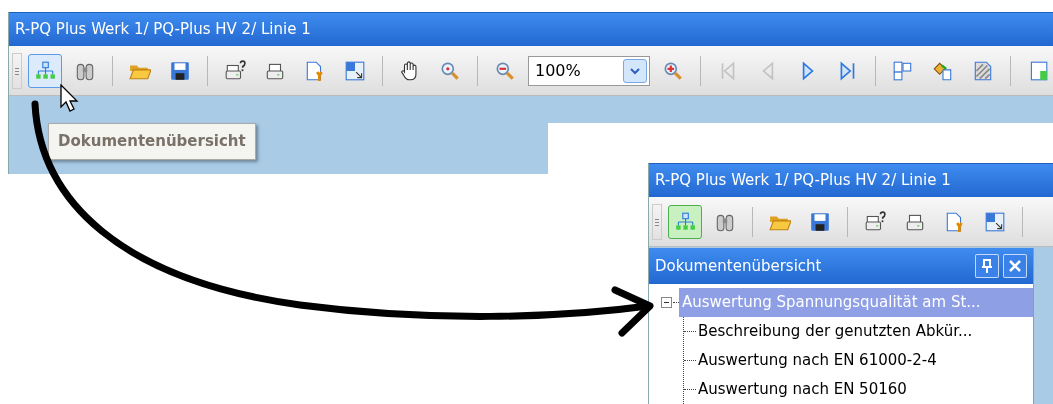 The image size is (1053, 404). Describe the element at coordinates (983, 70) in the screenshot. I see `hatched-page-icon` at that location.